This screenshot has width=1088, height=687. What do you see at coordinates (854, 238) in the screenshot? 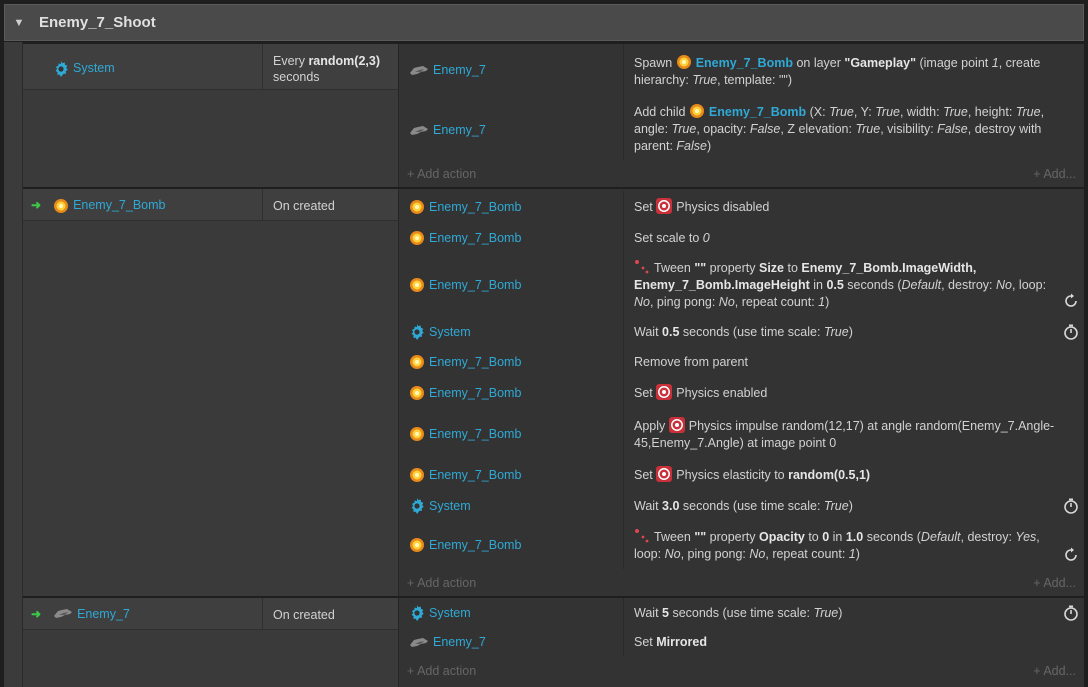
I see `action-text: Set scale to 0` at bounding box center [854, 238].